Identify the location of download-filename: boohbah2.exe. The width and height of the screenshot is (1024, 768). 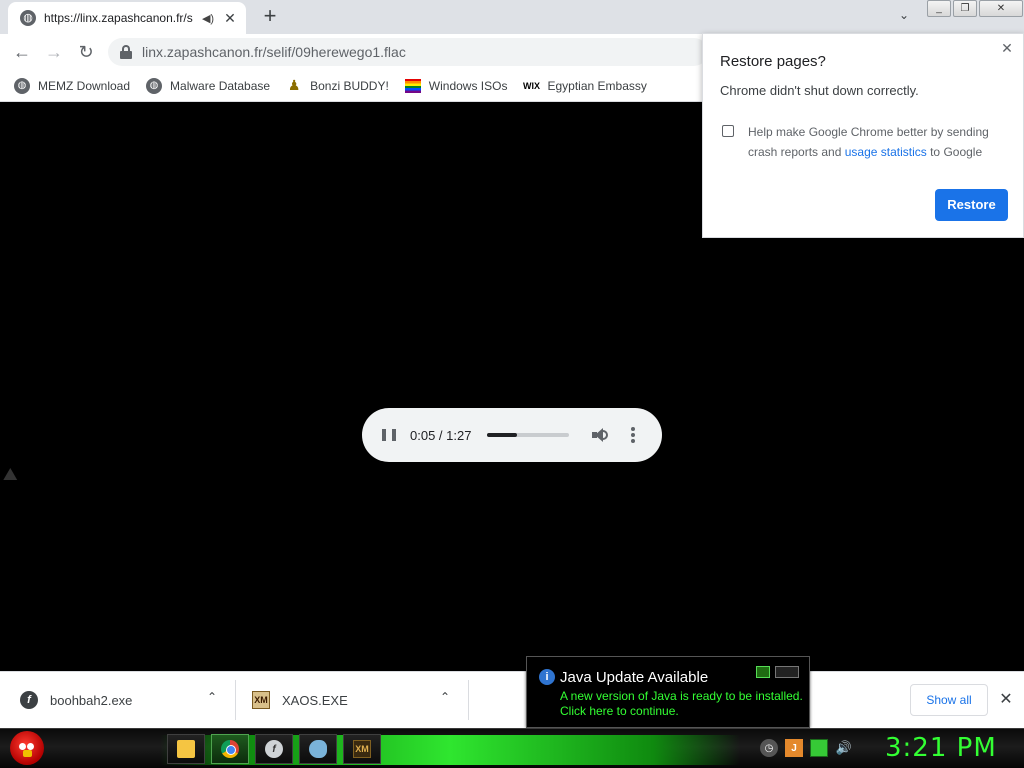
(91, 700).